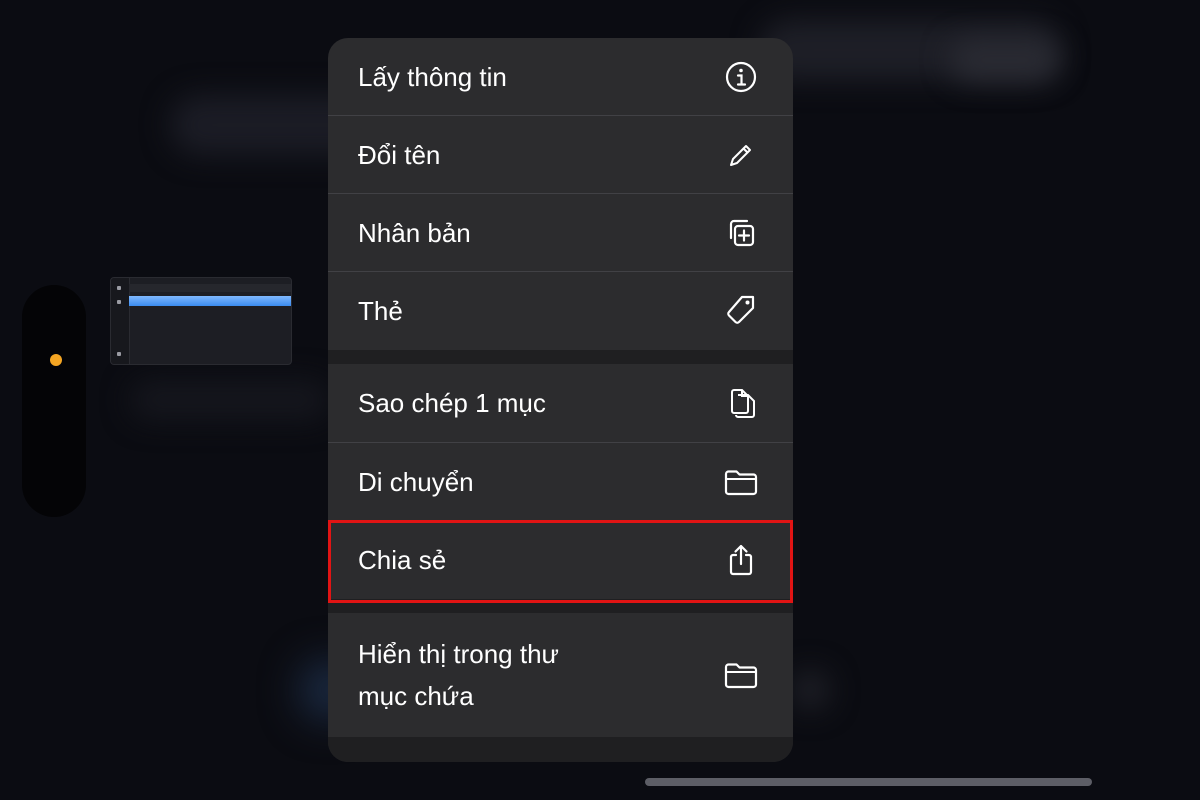 The width and height of the screenshot is (1200, 800). What do you see at coordinates (741, 155) in the screenshot?
I see `pencil-icon` at bounding box center [741, 155].